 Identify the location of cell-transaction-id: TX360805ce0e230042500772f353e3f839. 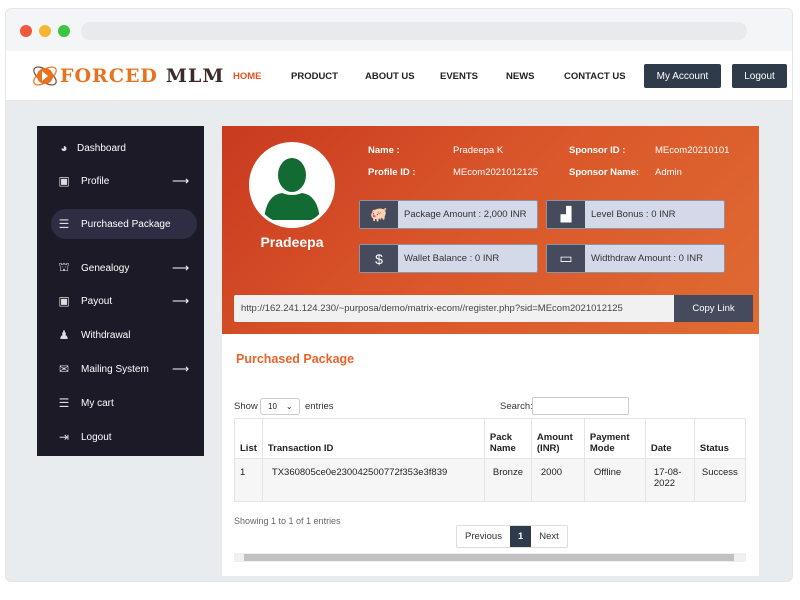
(373, 480).